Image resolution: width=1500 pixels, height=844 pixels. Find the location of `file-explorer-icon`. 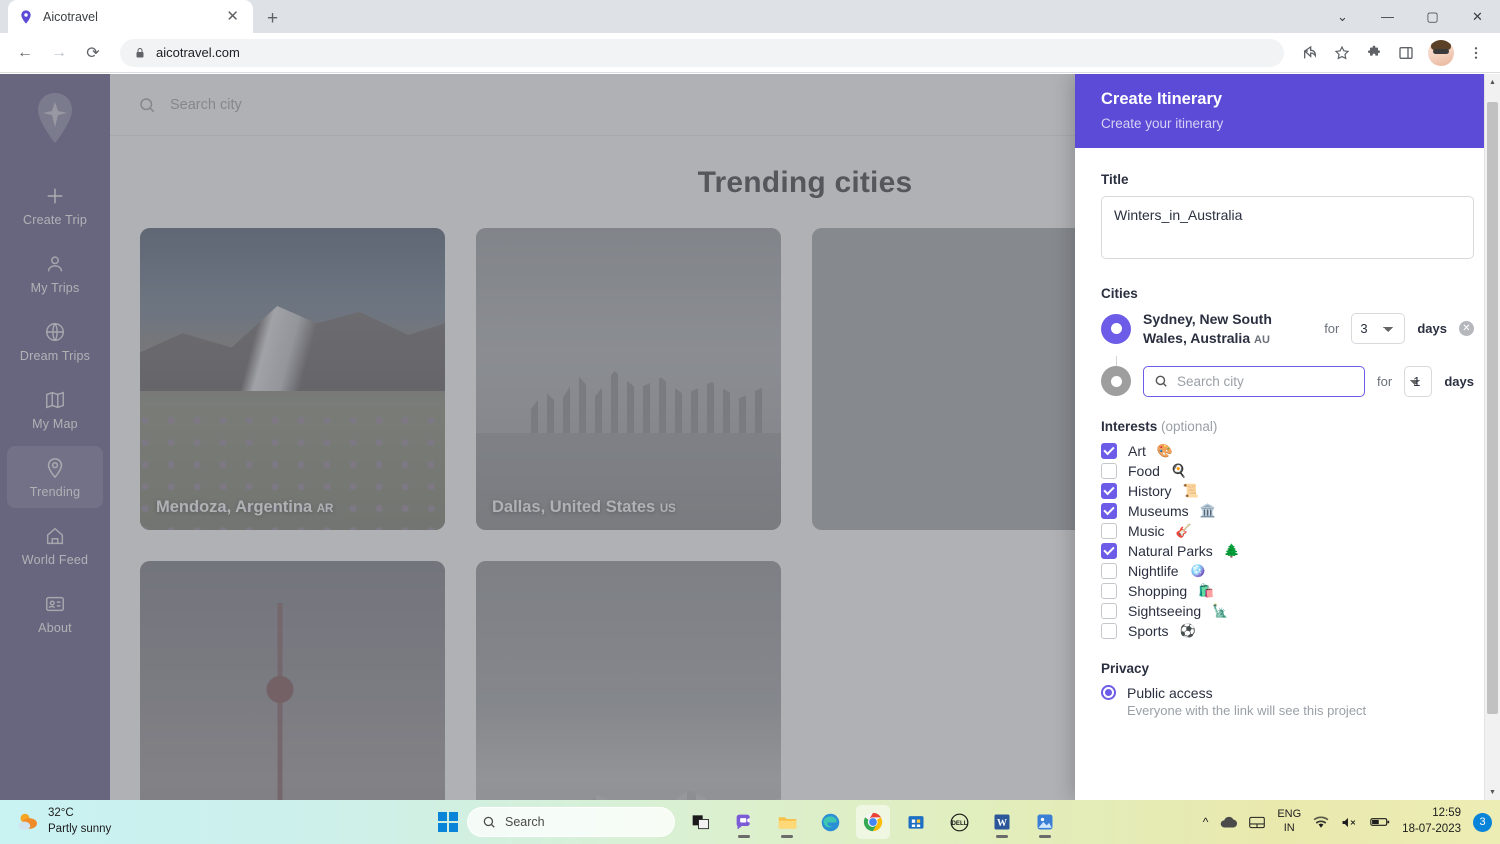

file-explorer-icon is located at coordinates (787, 822).